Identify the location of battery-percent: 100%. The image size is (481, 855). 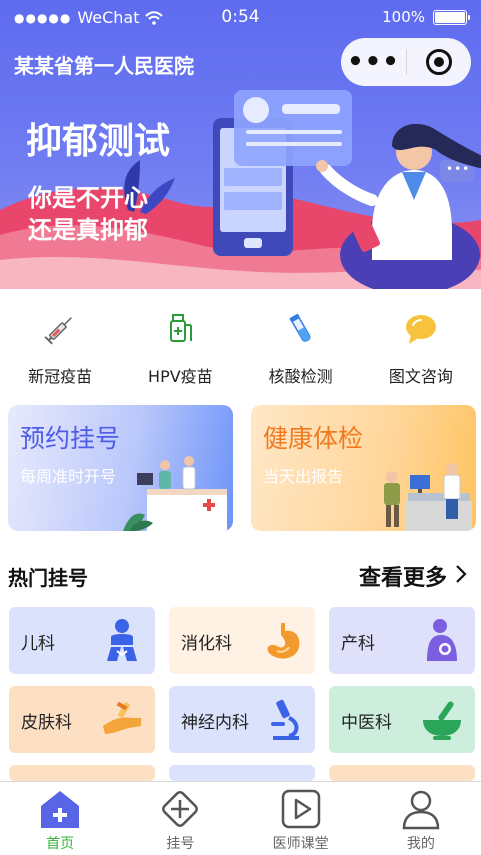
(403, 17).